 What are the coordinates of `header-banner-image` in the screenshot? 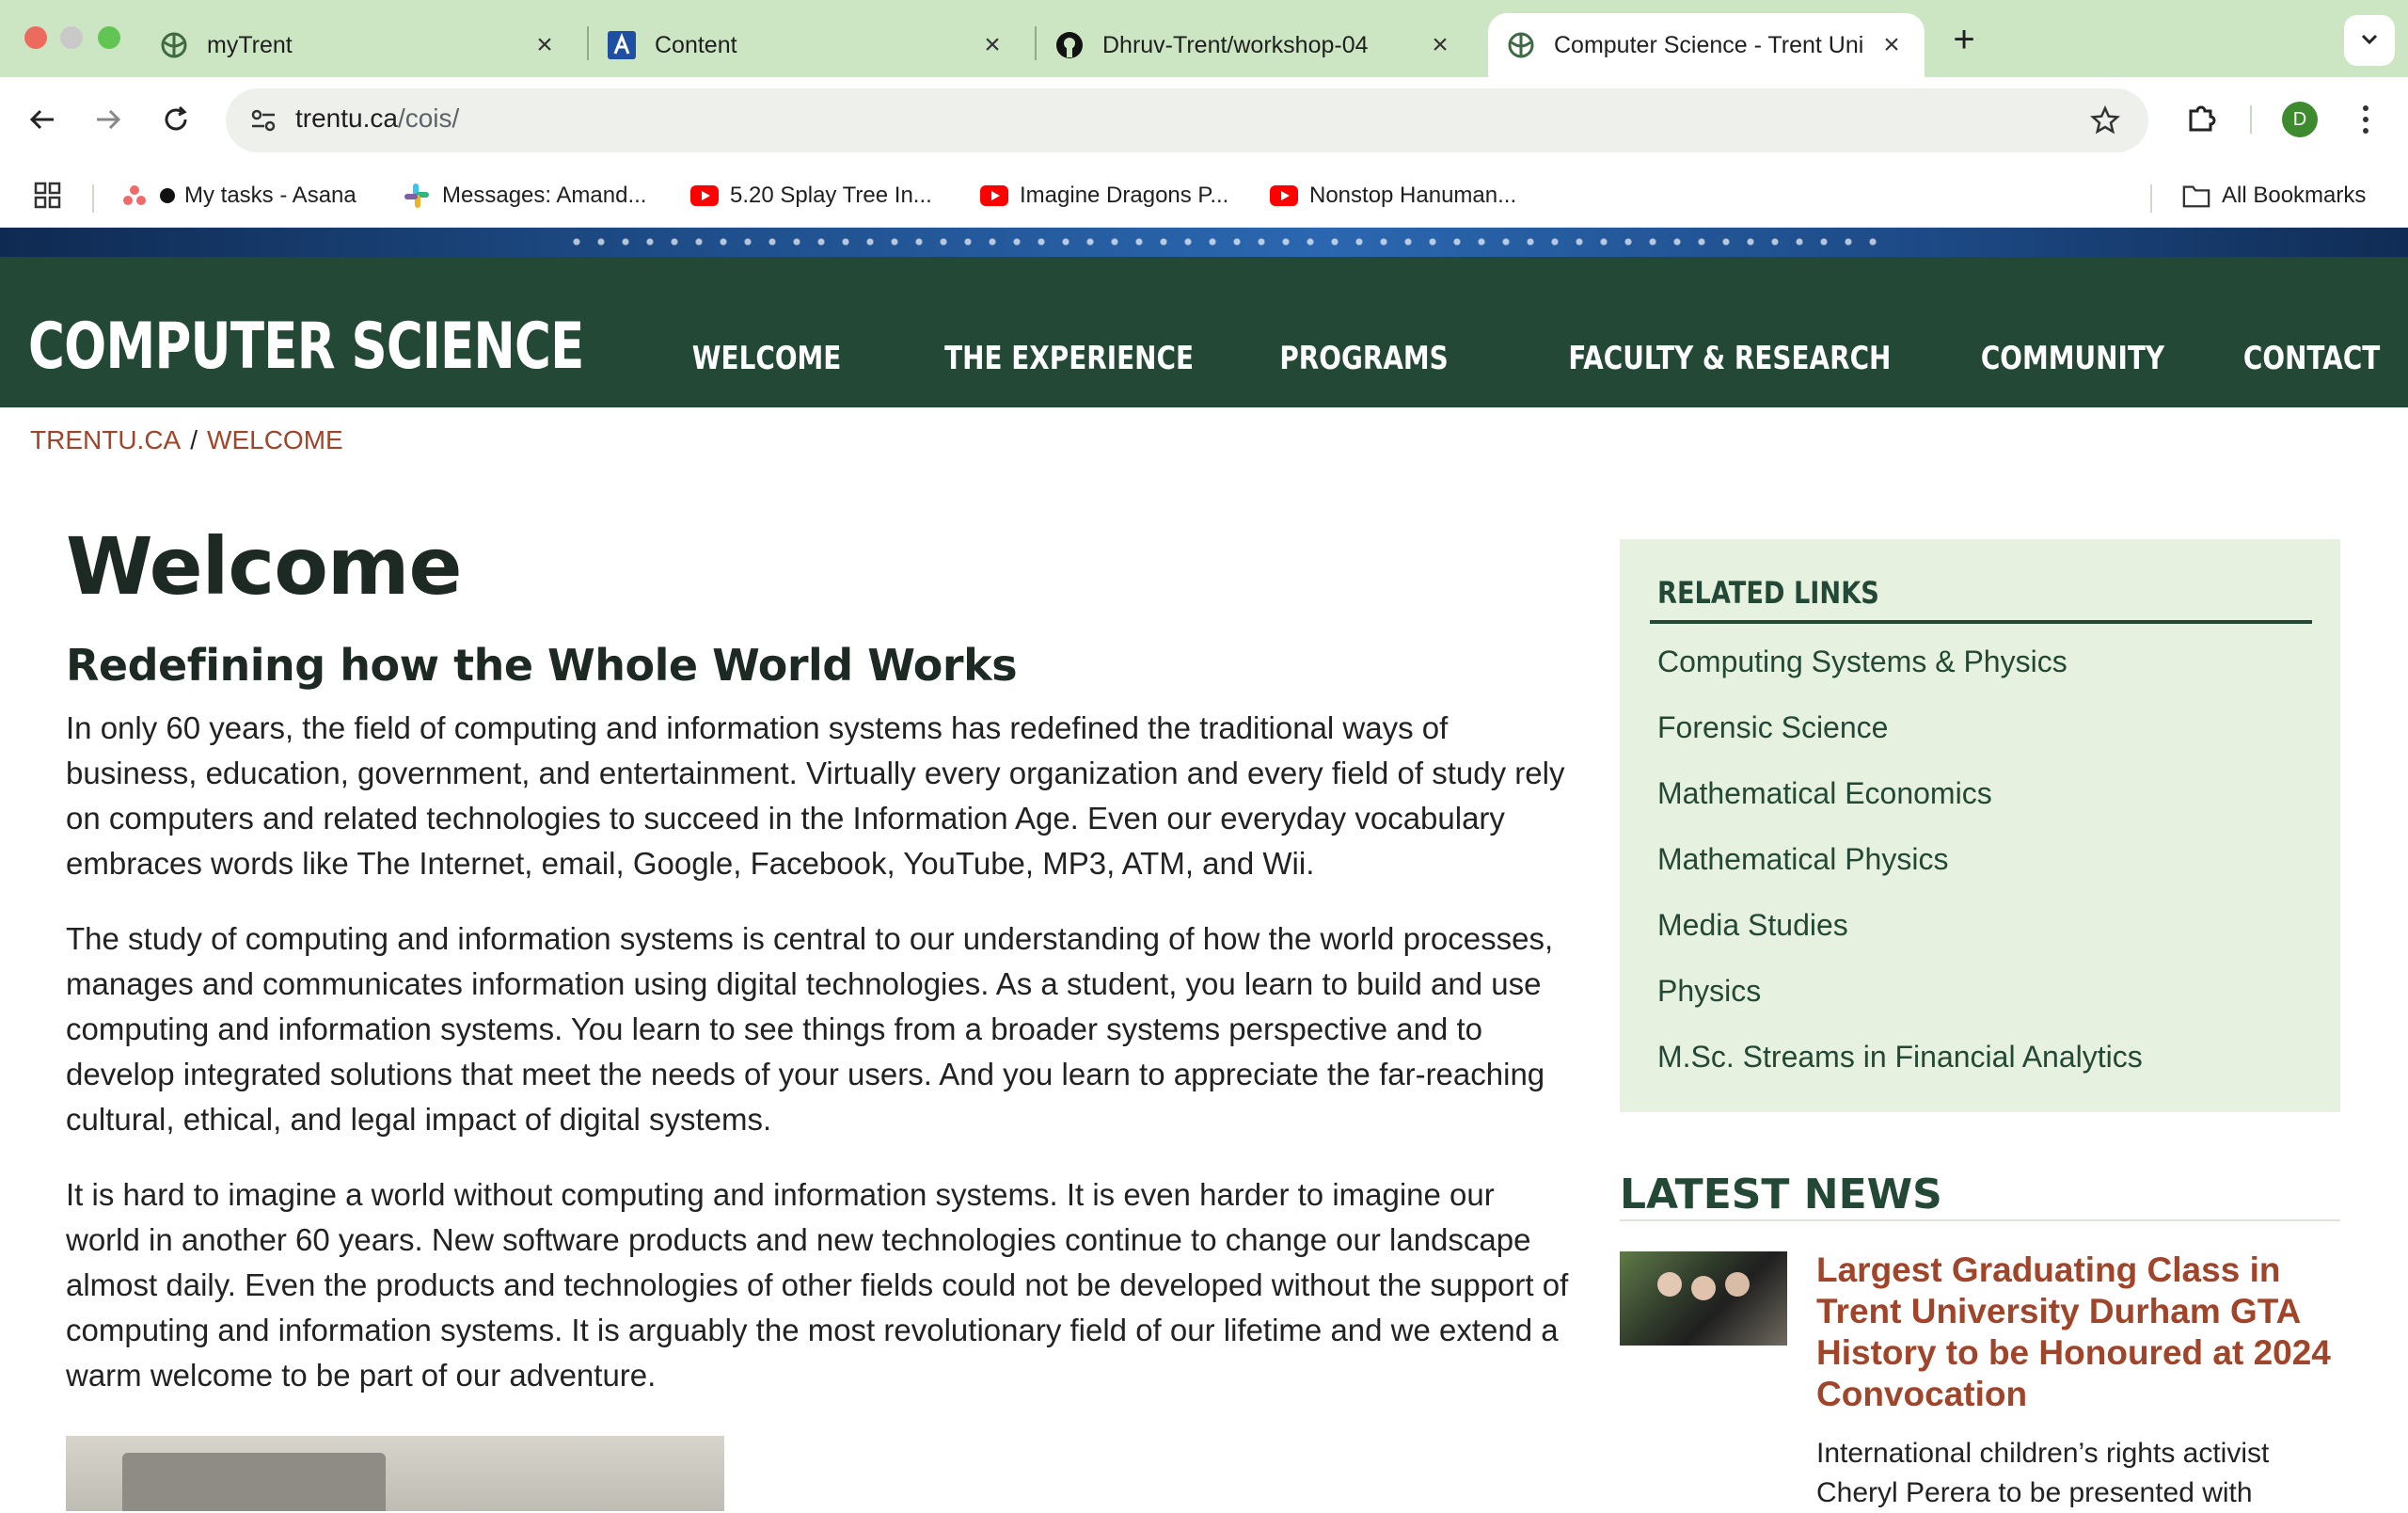 It's located at (1204, 242).